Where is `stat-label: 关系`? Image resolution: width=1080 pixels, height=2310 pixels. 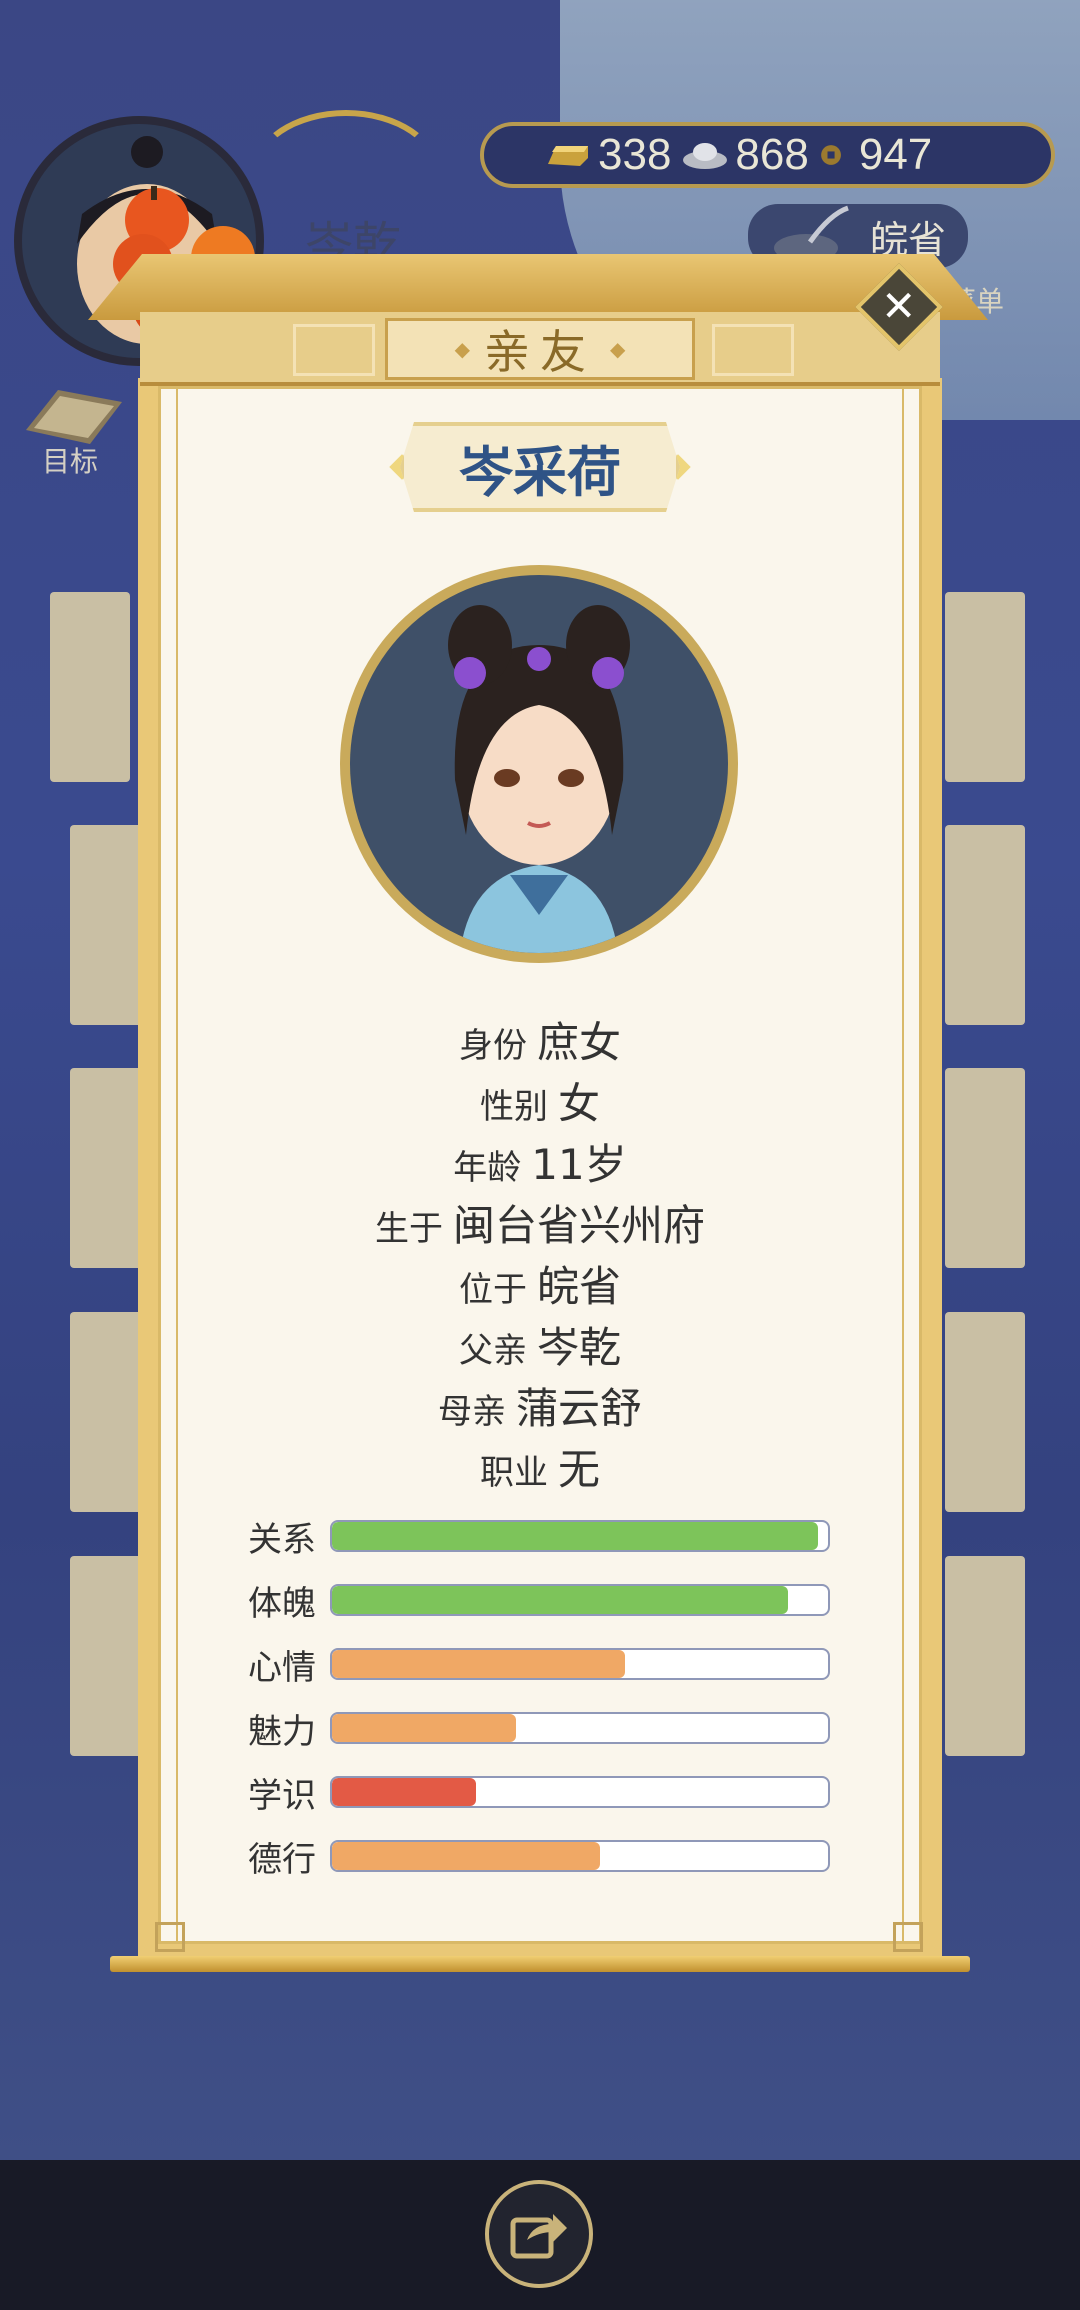 stat-label: 关系 is located at coordinates (282, 1539).